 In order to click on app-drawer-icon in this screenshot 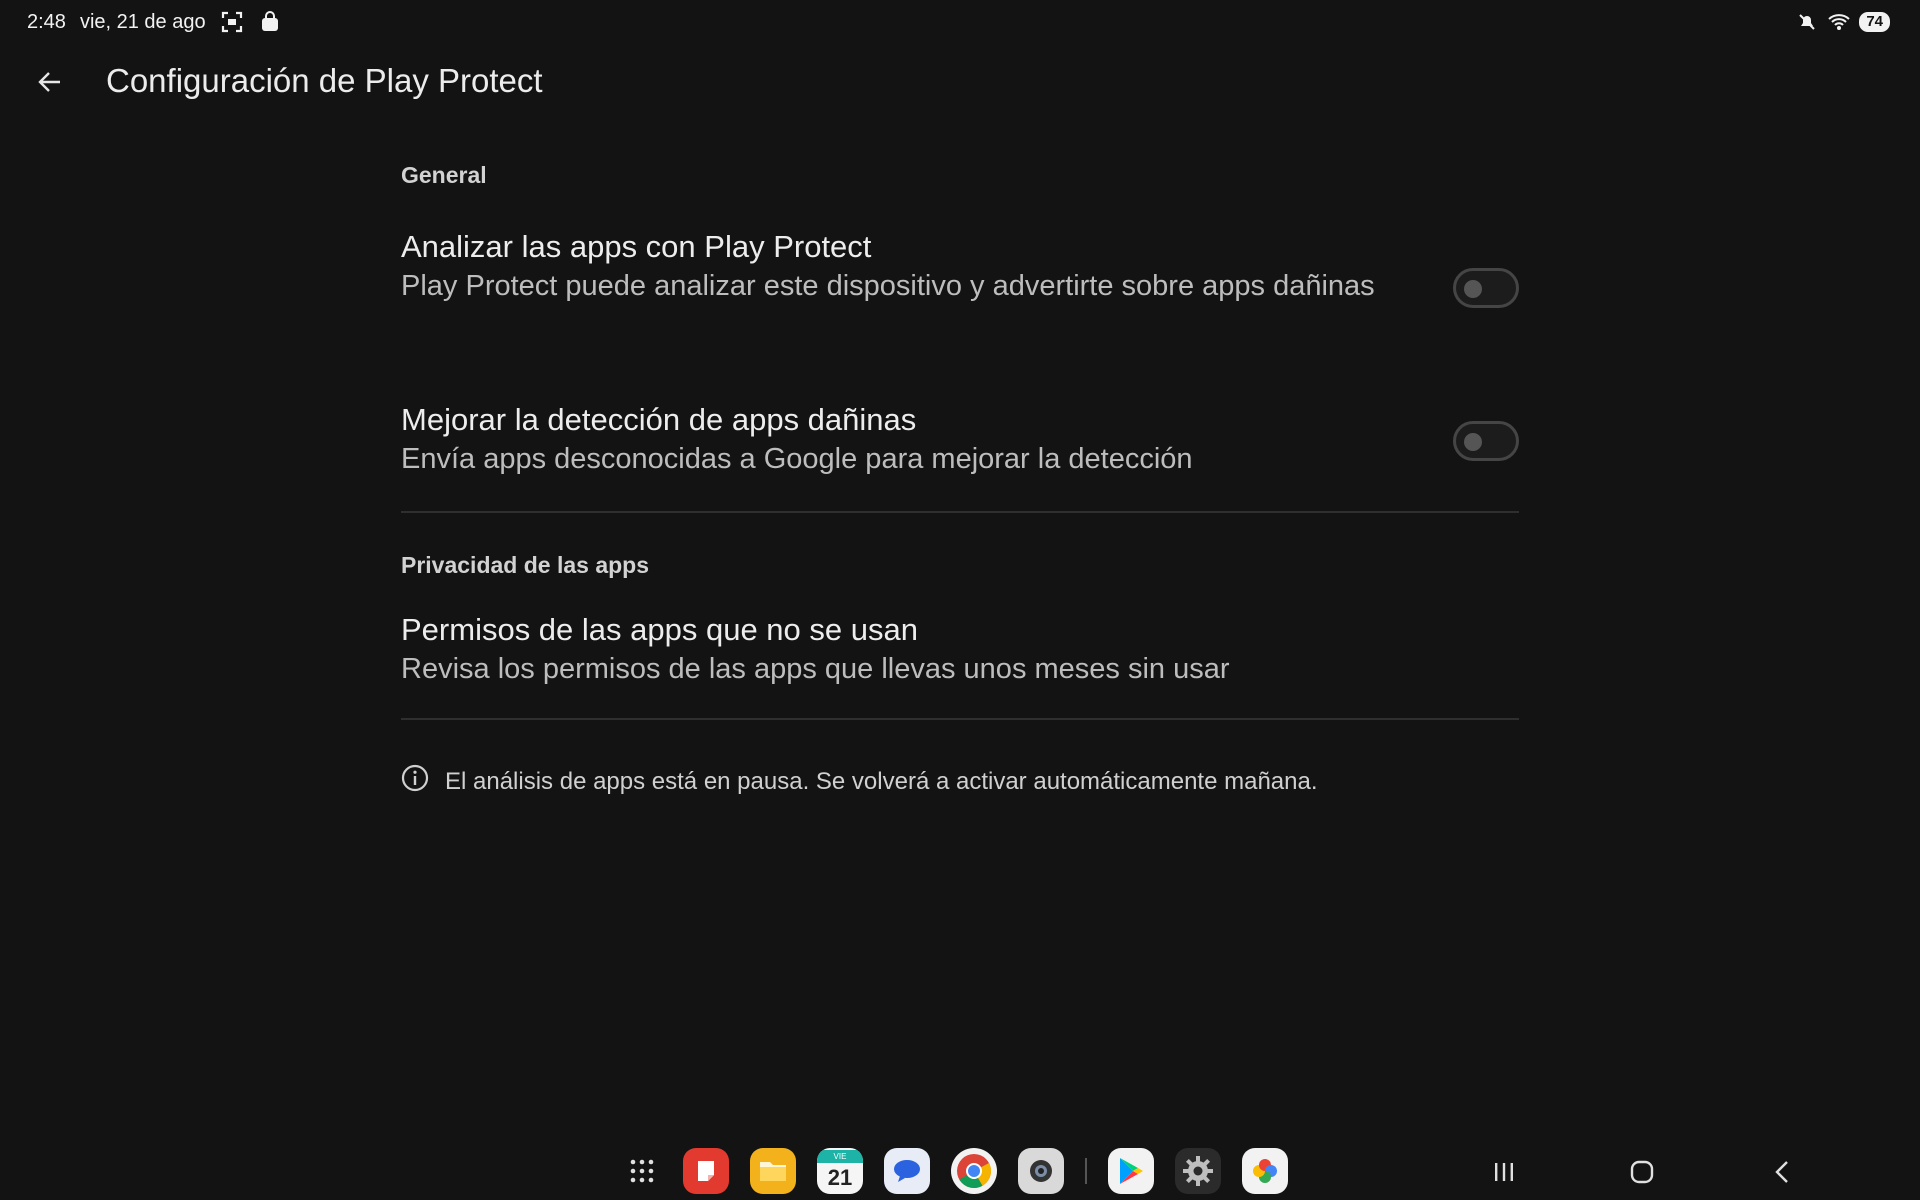, I will do `click(642, 1171)`.